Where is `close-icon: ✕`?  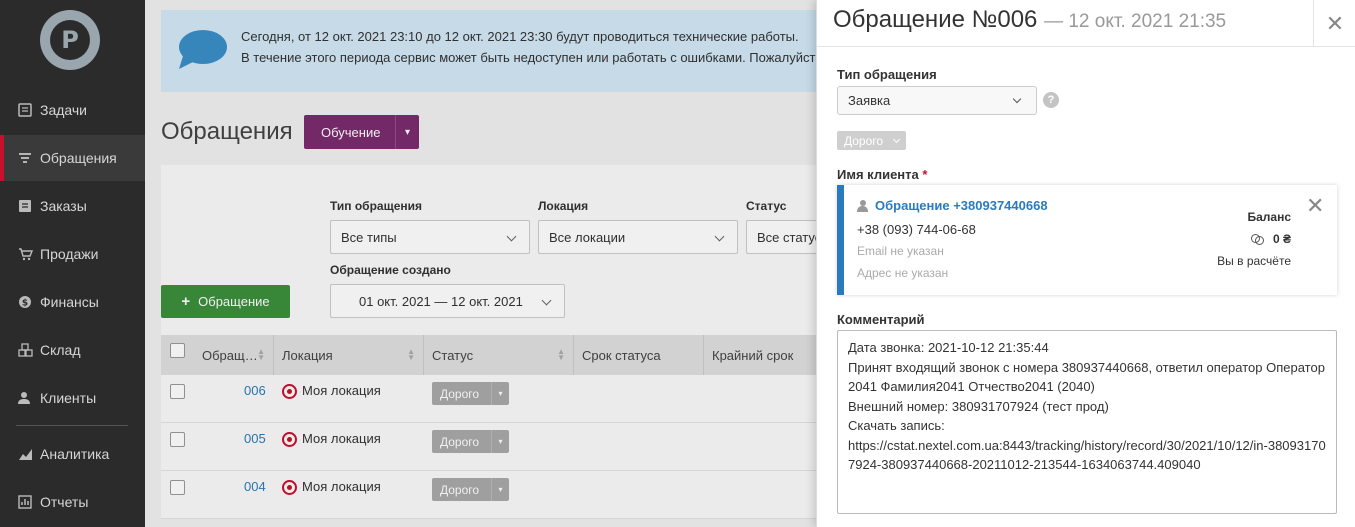
close-icon: ✕ is located at coordinates (1335, 23).